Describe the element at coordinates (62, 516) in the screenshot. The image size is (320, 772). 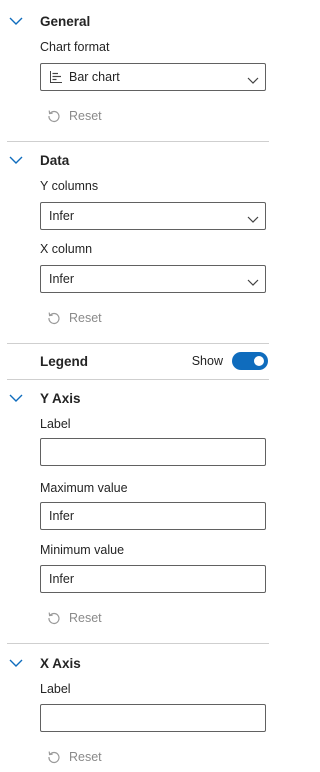
I see `y-axis-max-placeholder: Infer` at that location.